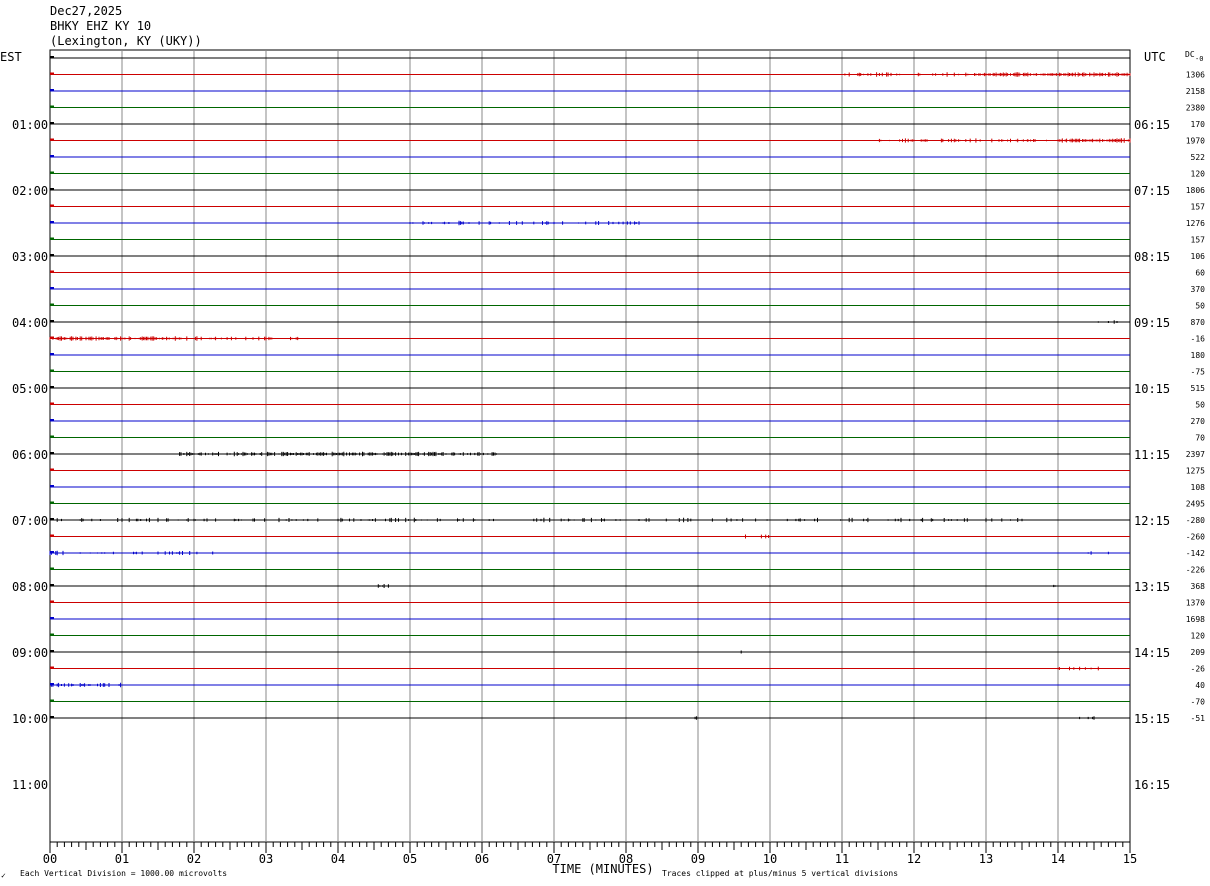 The width and height of the screenshot is (1210, 886). I want to click on x-tick-label: 10, so click(770, 859).